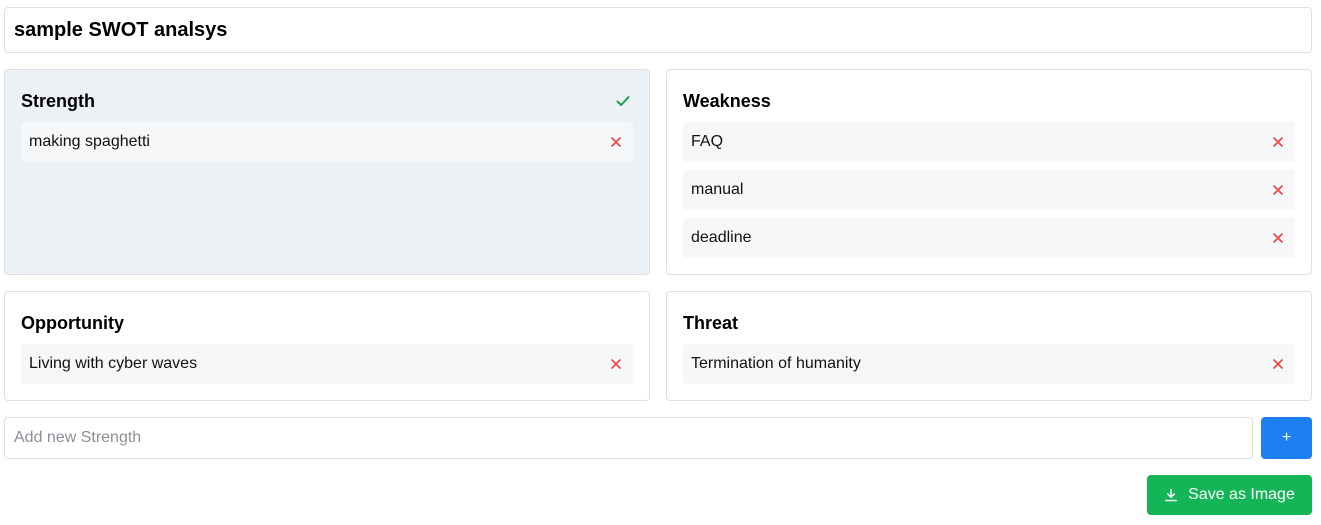 The width and height of the screenshot is (1321, 525). I want to click on quadrant-header: Threat, so click(989, 318).